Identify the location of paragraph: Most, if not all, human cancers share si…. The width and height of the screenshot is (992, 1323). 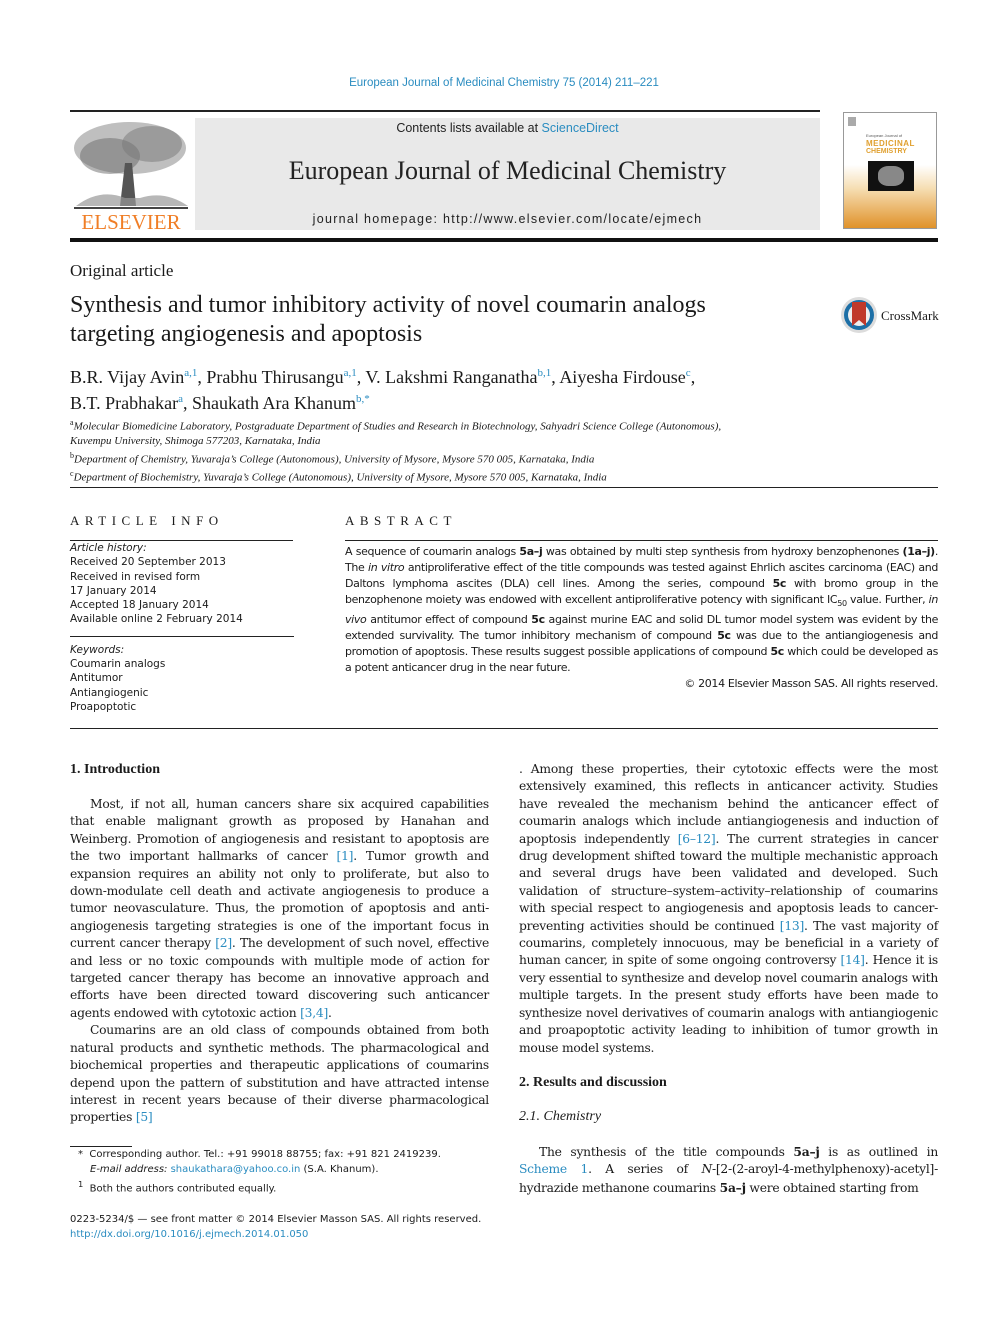
(279, 908).